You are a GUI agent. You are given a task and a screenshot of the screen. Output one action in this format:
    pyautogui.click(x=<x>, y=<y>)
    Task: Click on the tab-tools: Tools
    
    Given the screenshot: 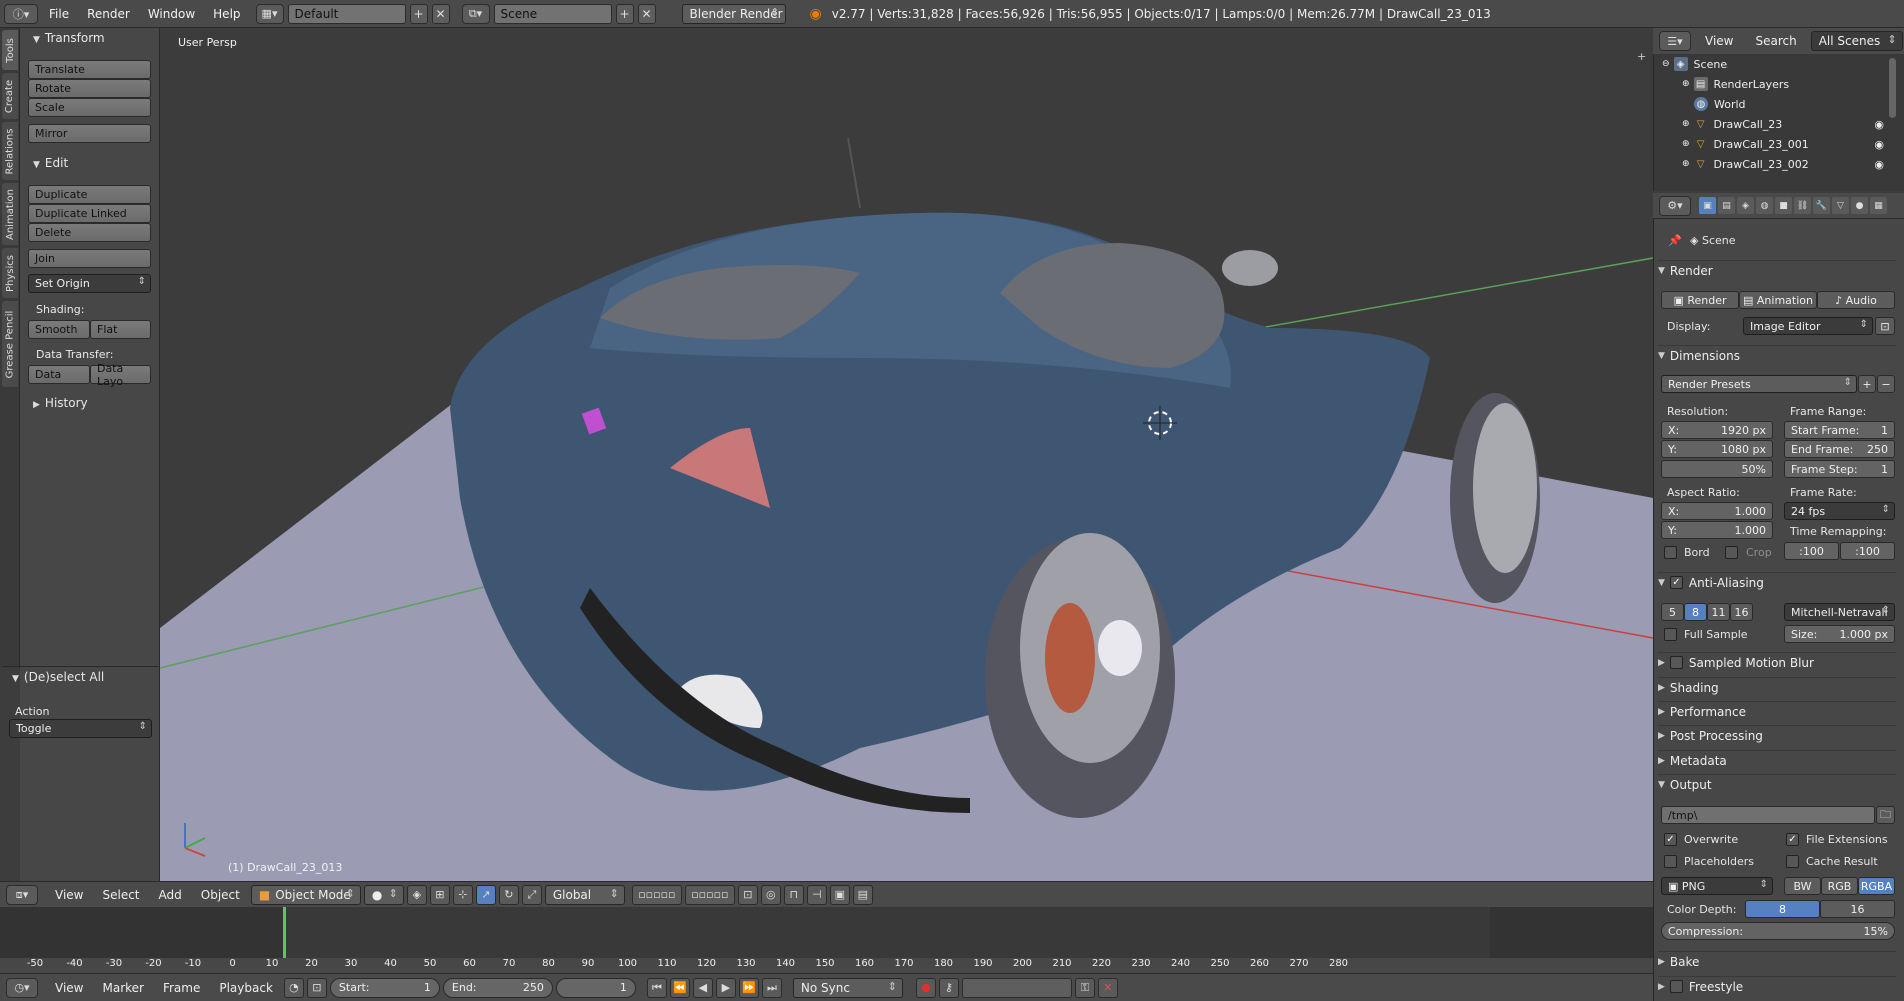 What is the action you would take?
    pyautogui.click(x=10, y=50)
    